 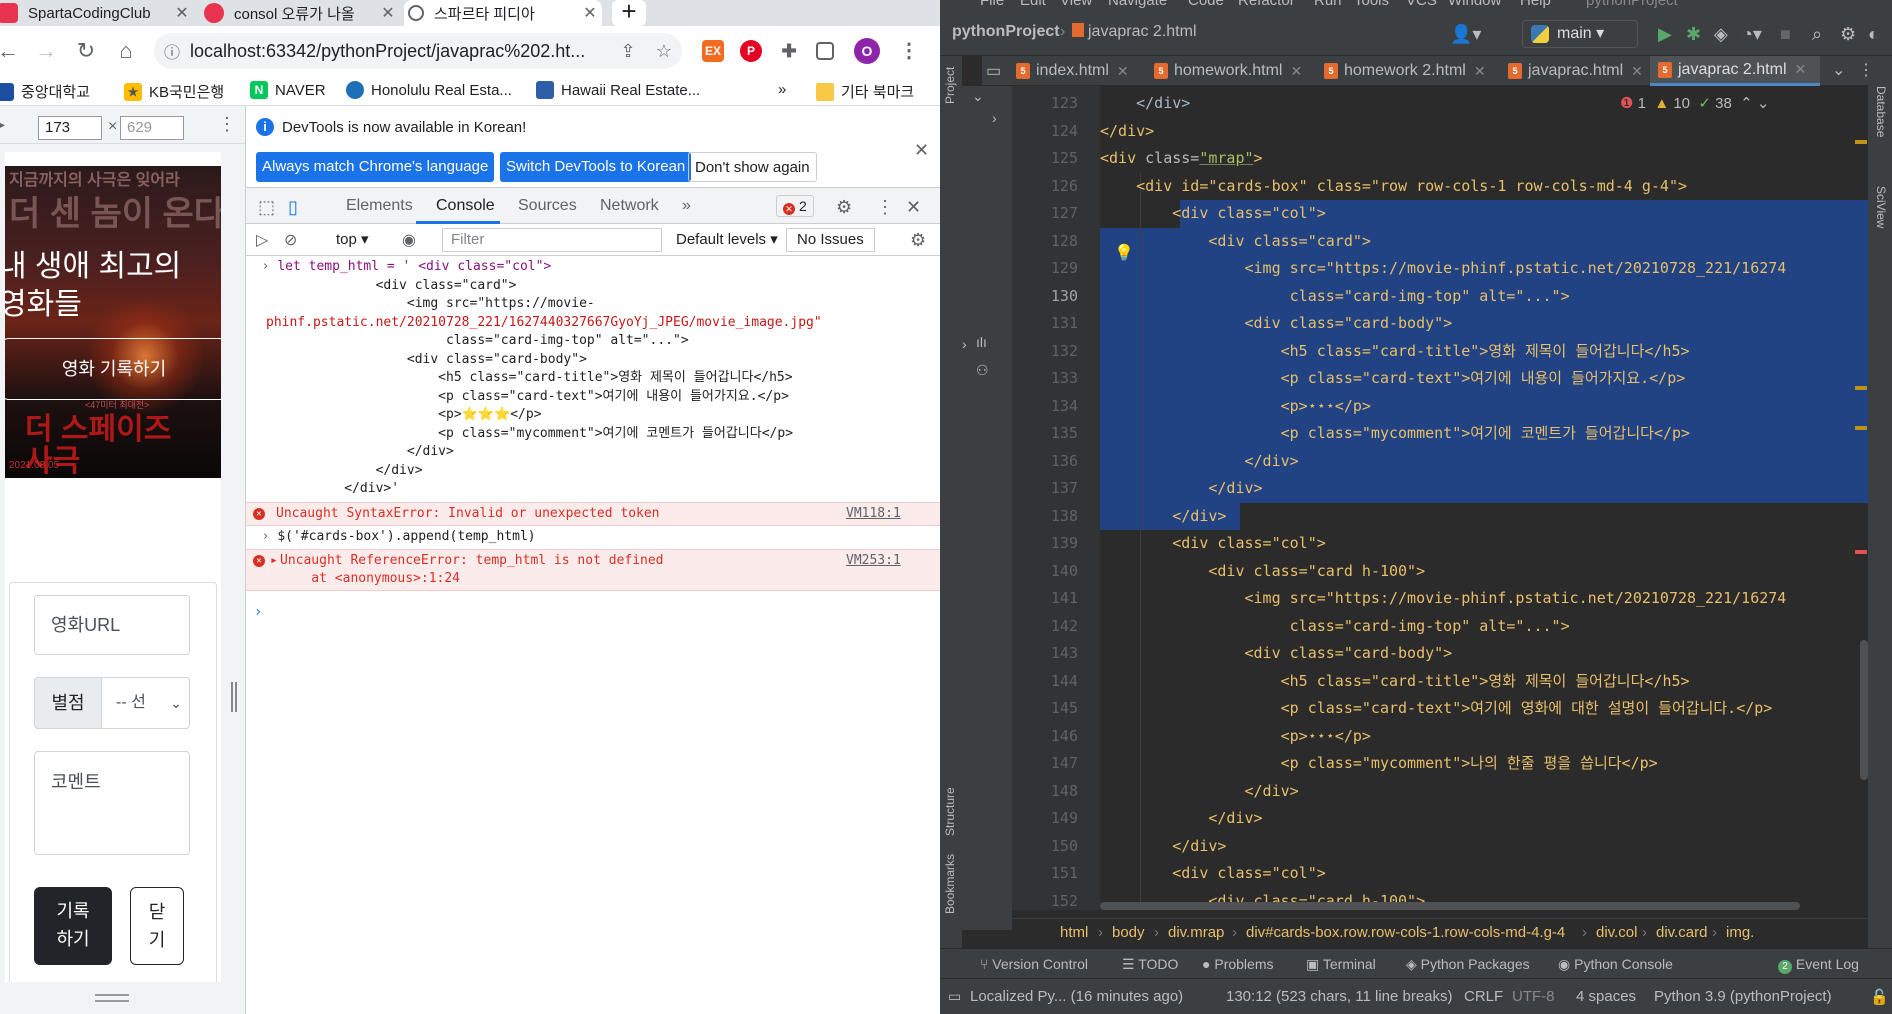 I want to click on chevron-up-icon: ⌃, so click(x=1746, y=103).